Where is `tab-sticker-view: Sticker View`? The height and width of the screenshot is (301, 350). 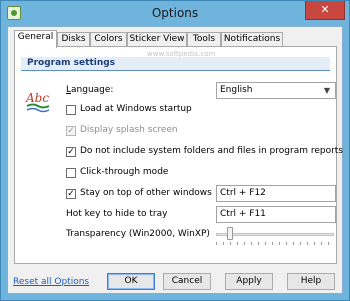 tab-sticker-view: Sticker View is located at coordinates (157, 39).